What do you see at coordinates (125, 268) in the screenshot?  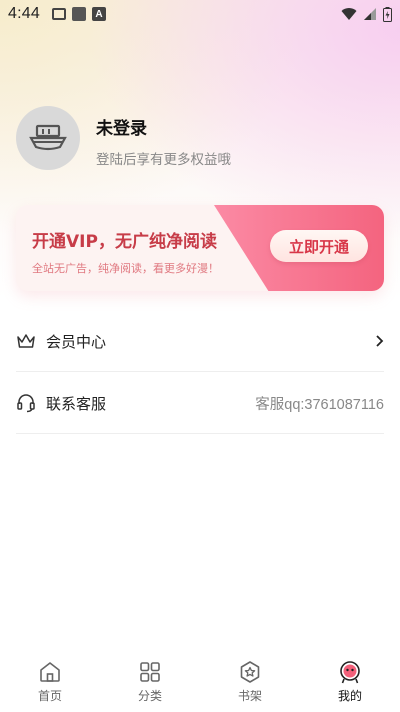 I see `vip-subtitle: 全站无广告，纯净阅读，看更多好漫！` at bounding box center [125, 268].